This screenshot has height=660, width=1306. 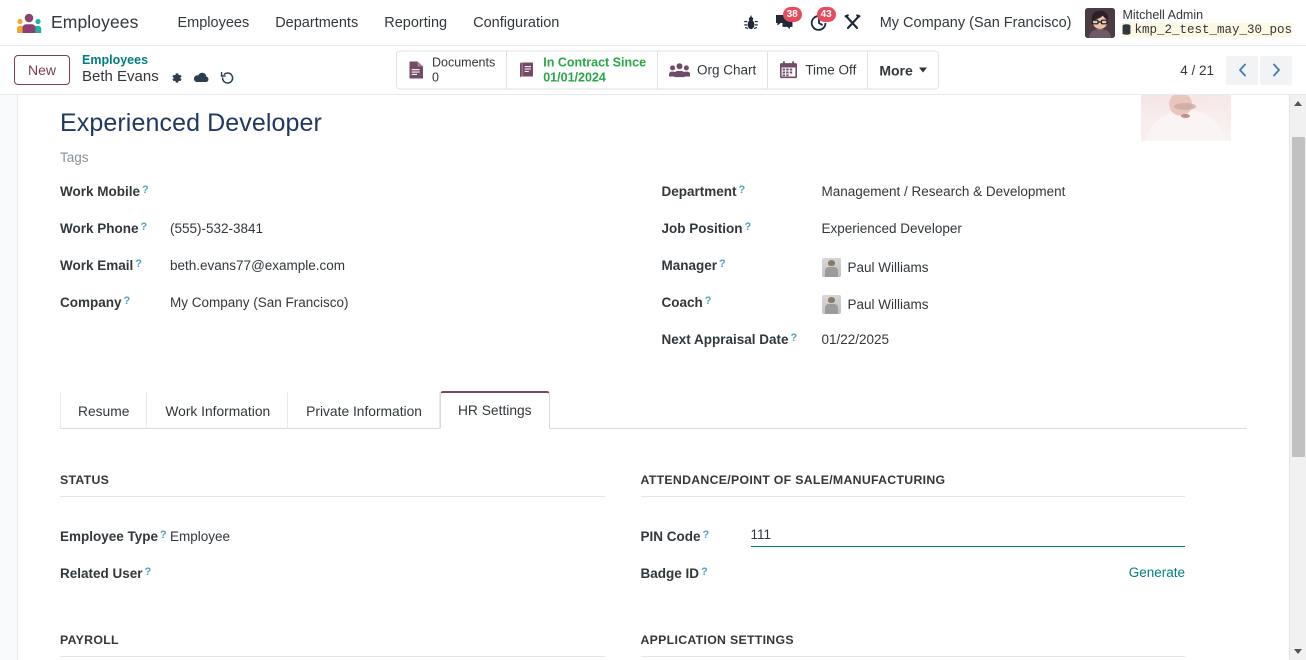 What do you see at coordinates (95, 22) in the screenshot?
I see `app-name: Employees` at bounding box center [95, 22].